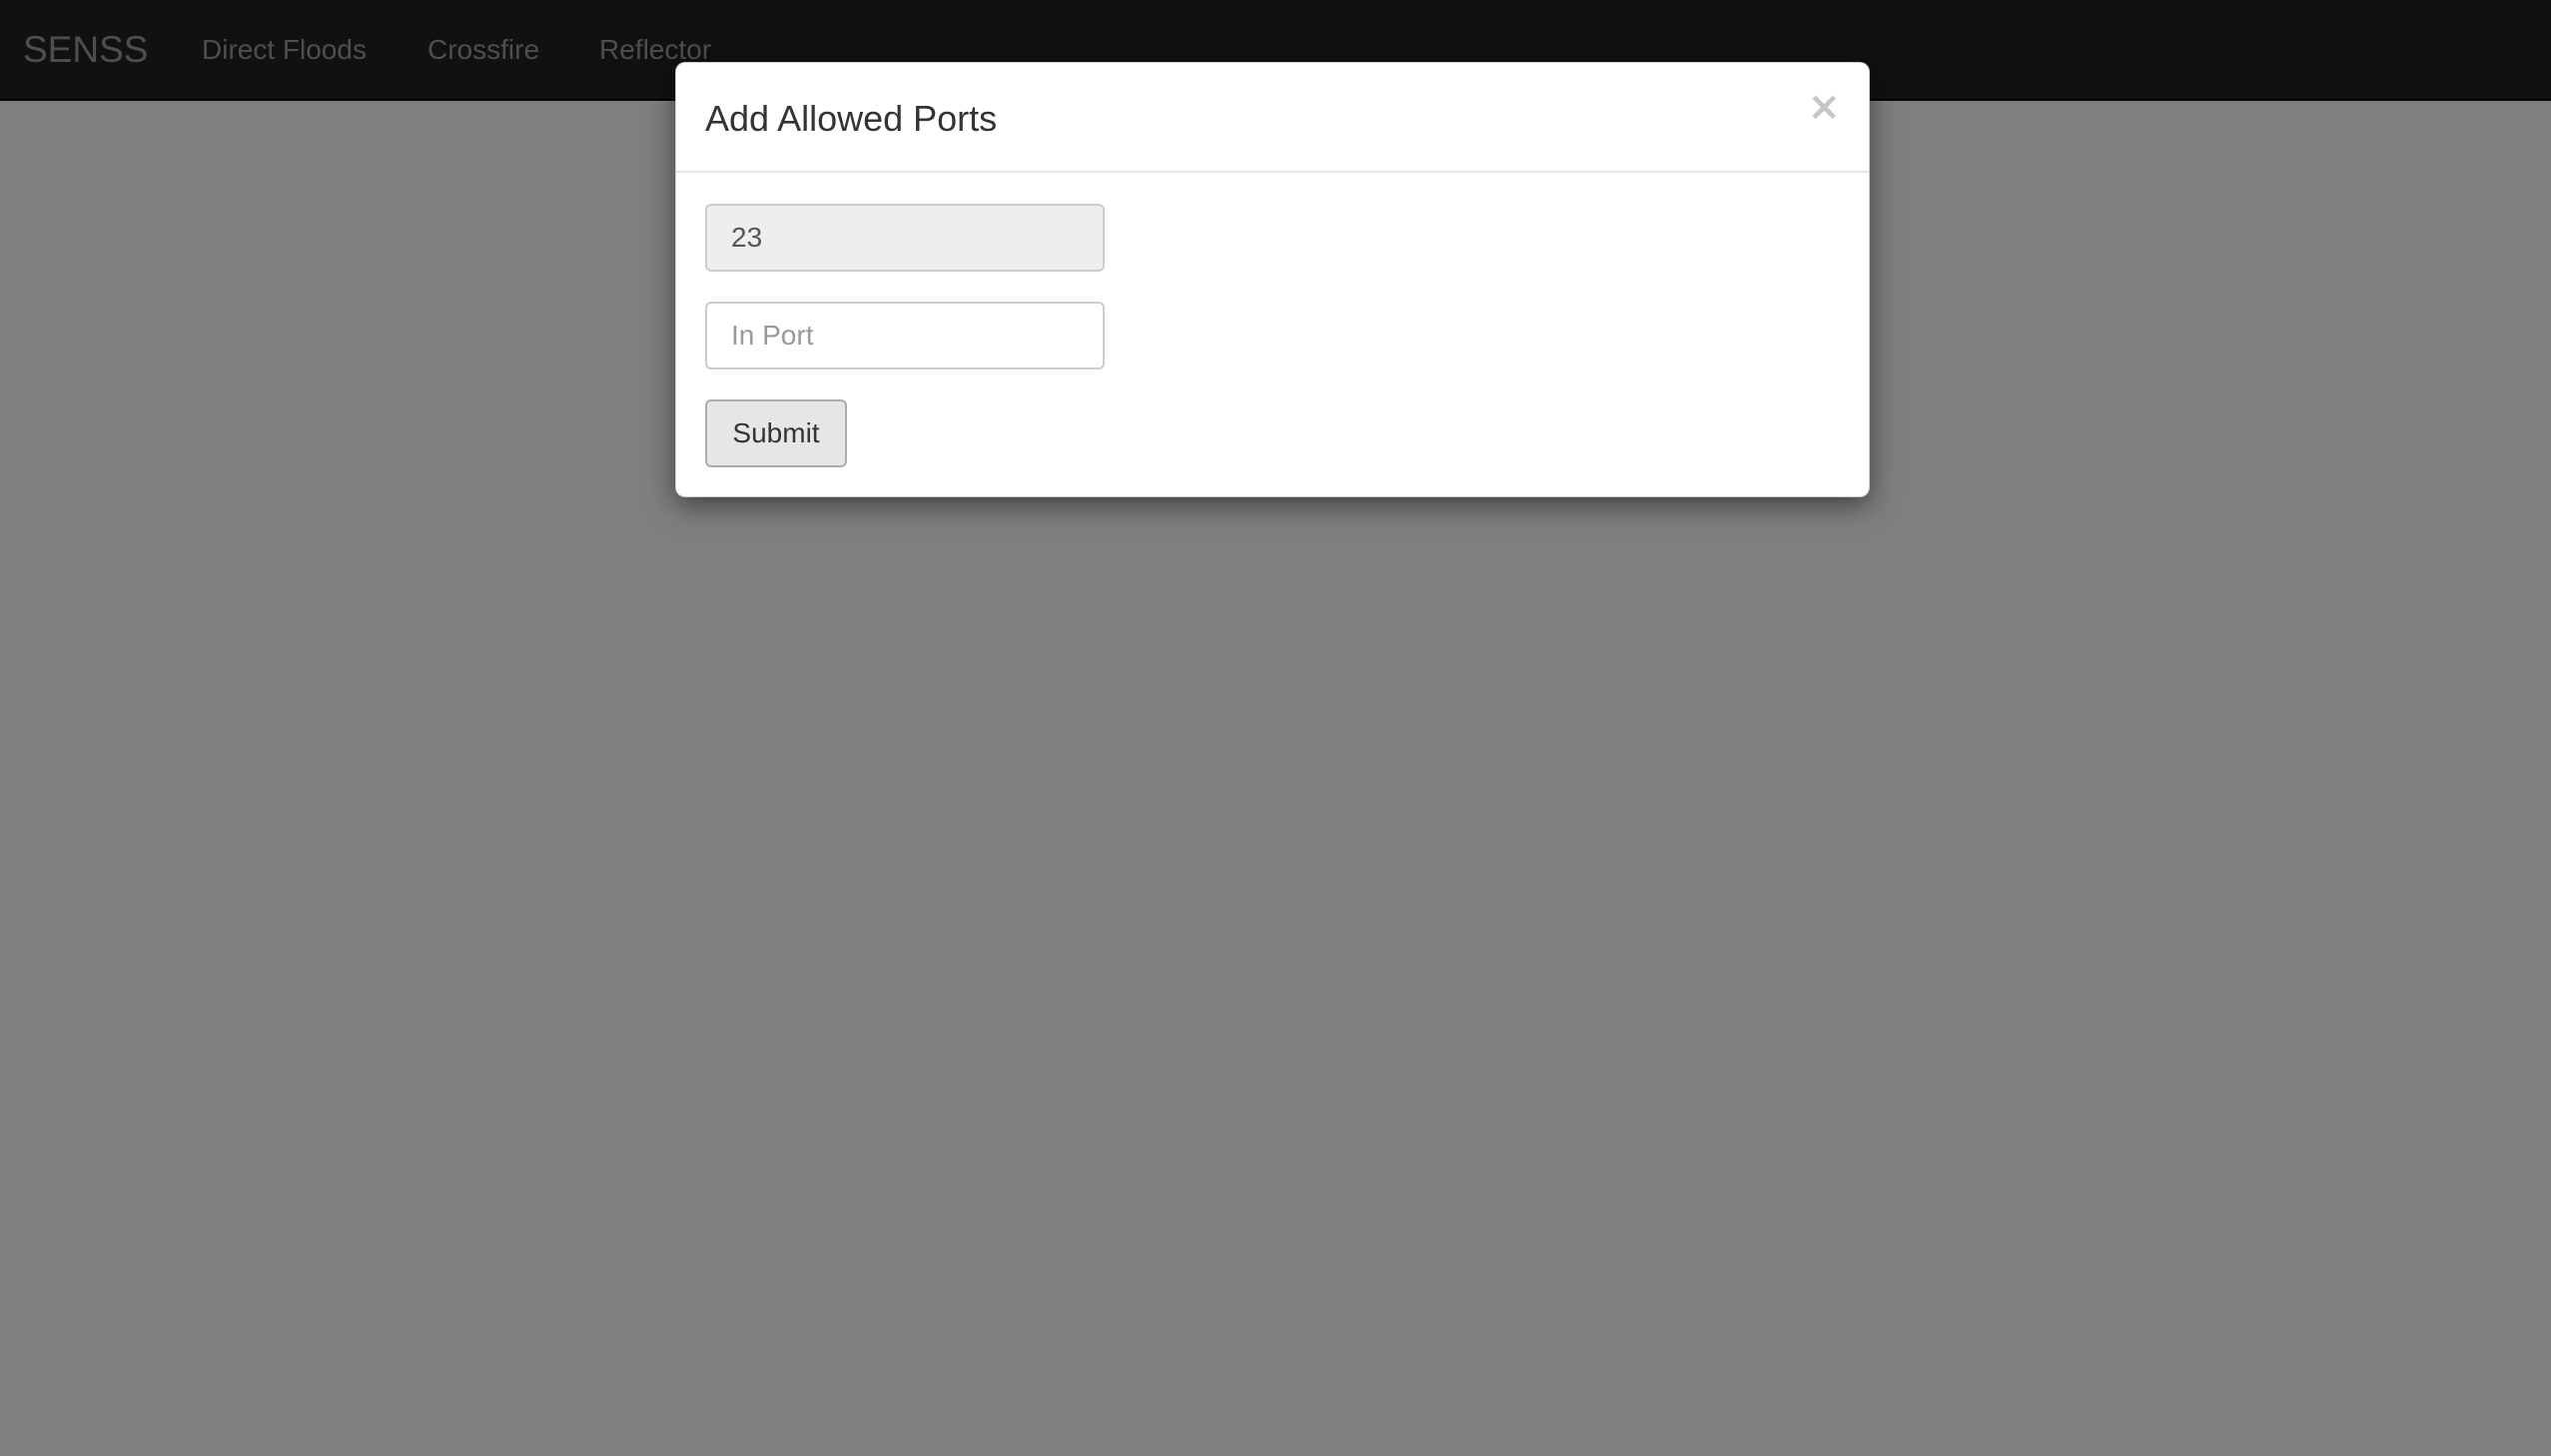  I want to click on add-allowed-ports-modal: Add Allowed Ports × Submit, so click(1272, 279).